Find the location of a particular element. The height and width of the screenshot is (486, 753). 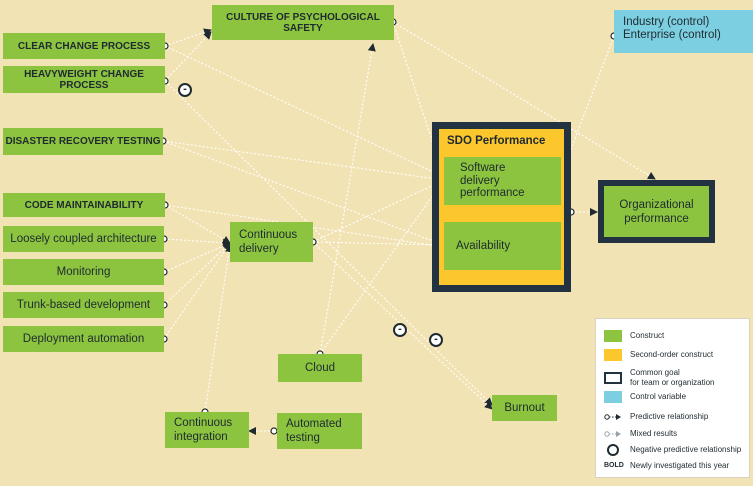

sdo-performance-title: SDO Performance is located at coordinates (496, 141).